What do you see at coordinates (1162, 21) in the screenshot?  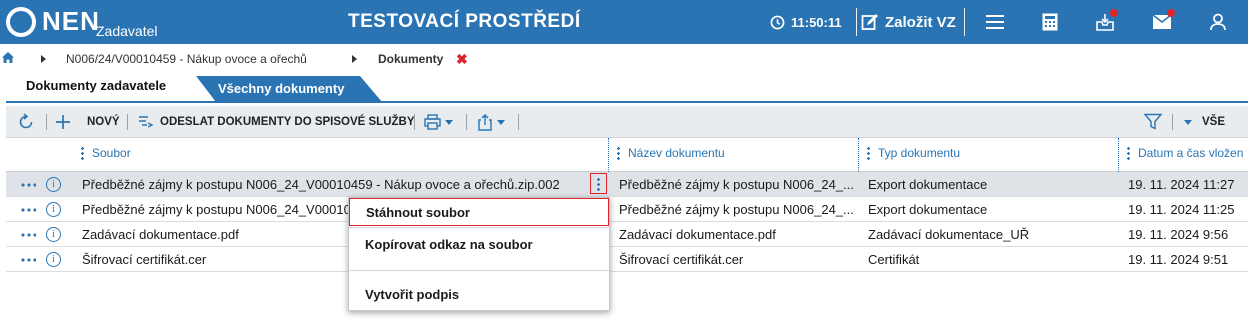 I see `mail-icon` at bounding box center [1162, 21].